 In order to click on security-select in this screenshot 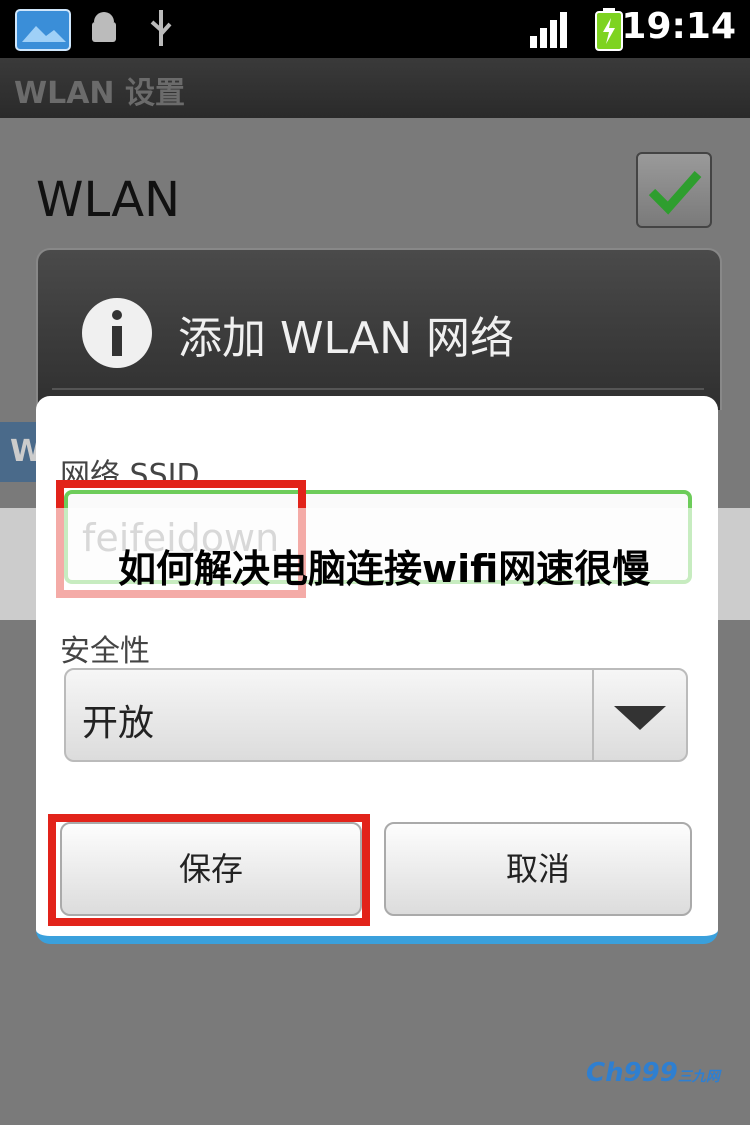, I will do `click(376, 715)`.